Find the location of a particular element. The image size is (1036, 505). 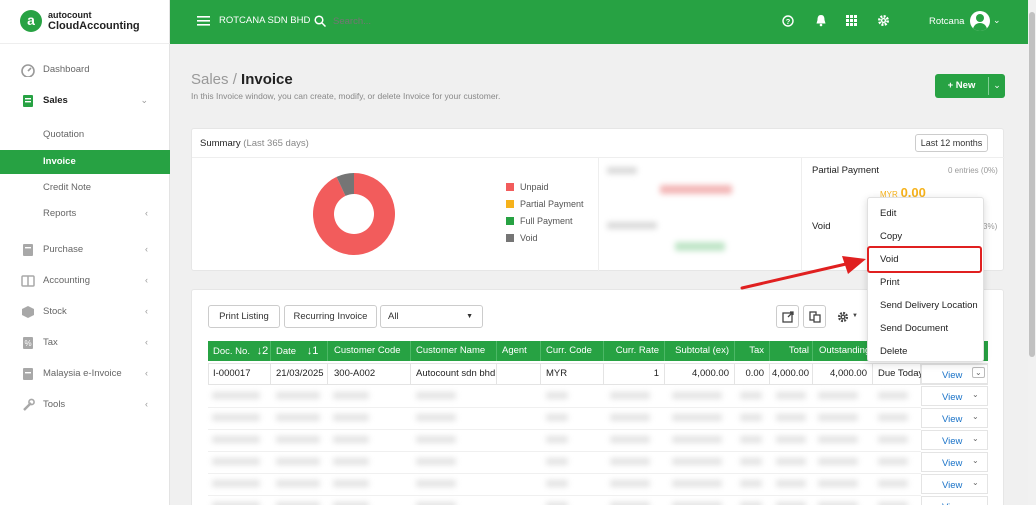

bell-icon is located at coordinates (821, 20).